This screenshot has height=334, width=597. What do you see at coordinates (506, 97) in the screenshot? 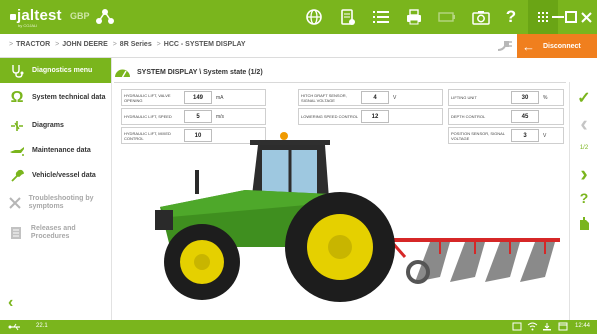
I see `param-box: LIFTING UNIT 30 %` at bounding box center [506, 97].